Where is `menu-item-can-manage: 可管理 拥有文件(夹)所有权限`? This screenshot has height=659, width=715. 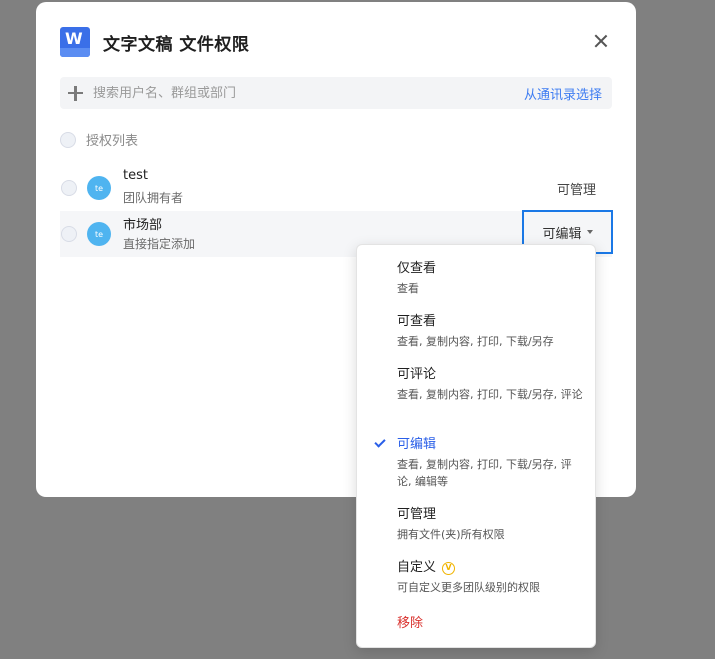 menu-item-can-manage: 可管理 拥有文件(夹)所有权限 is located at coordinates (476, 524).